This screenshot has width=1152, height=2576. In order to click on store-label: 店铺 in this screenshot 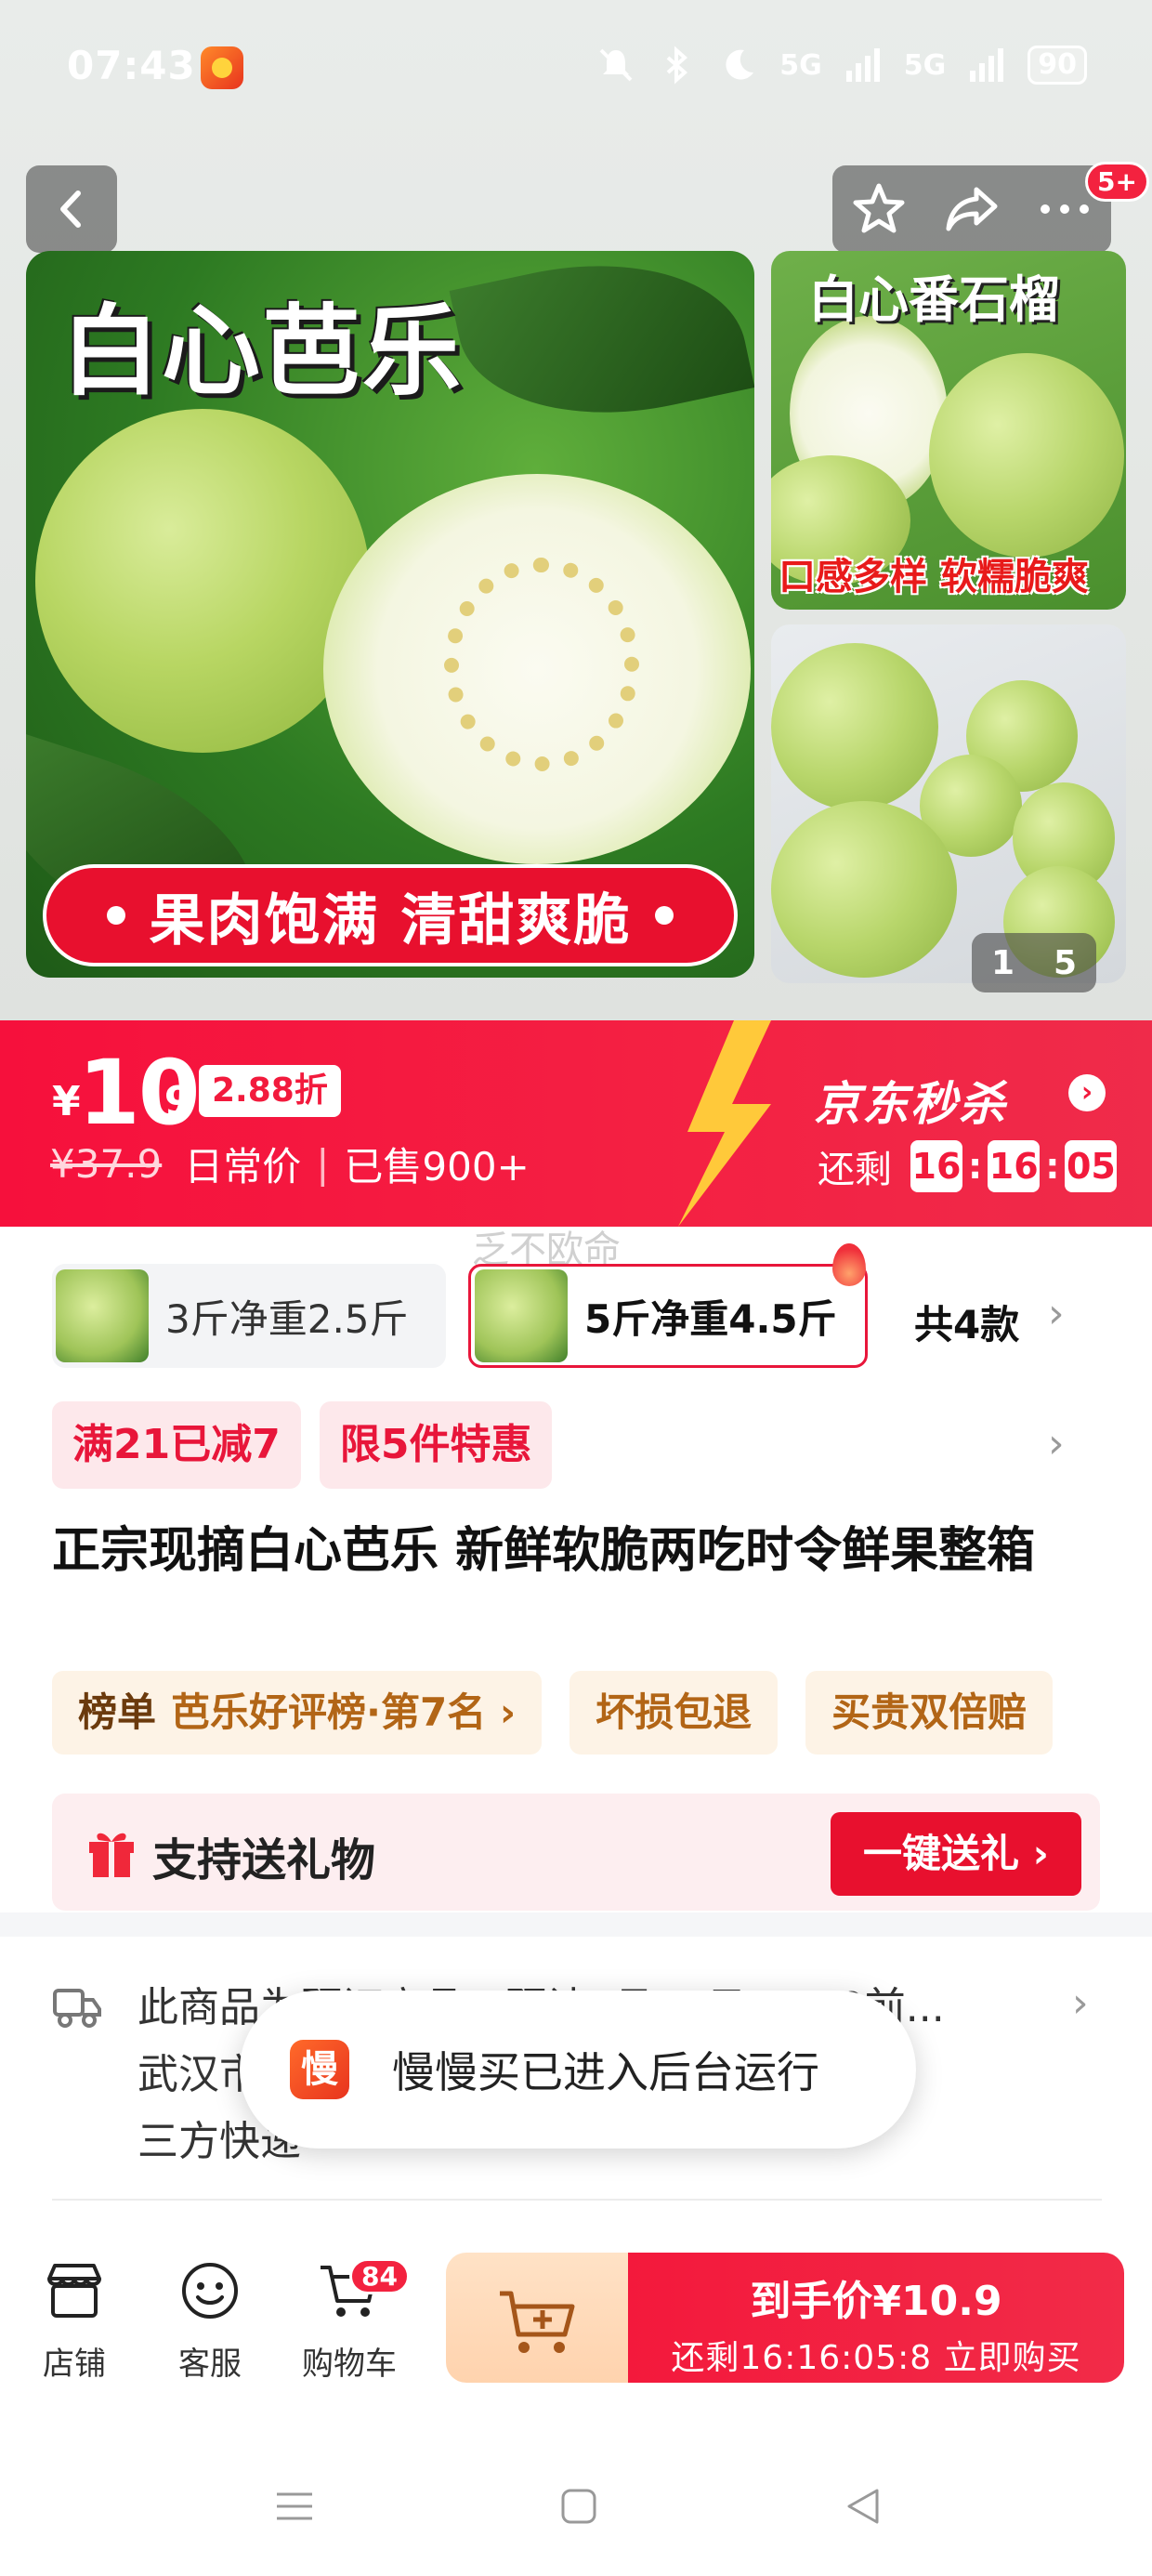, I will do `click(74, 2364)`.